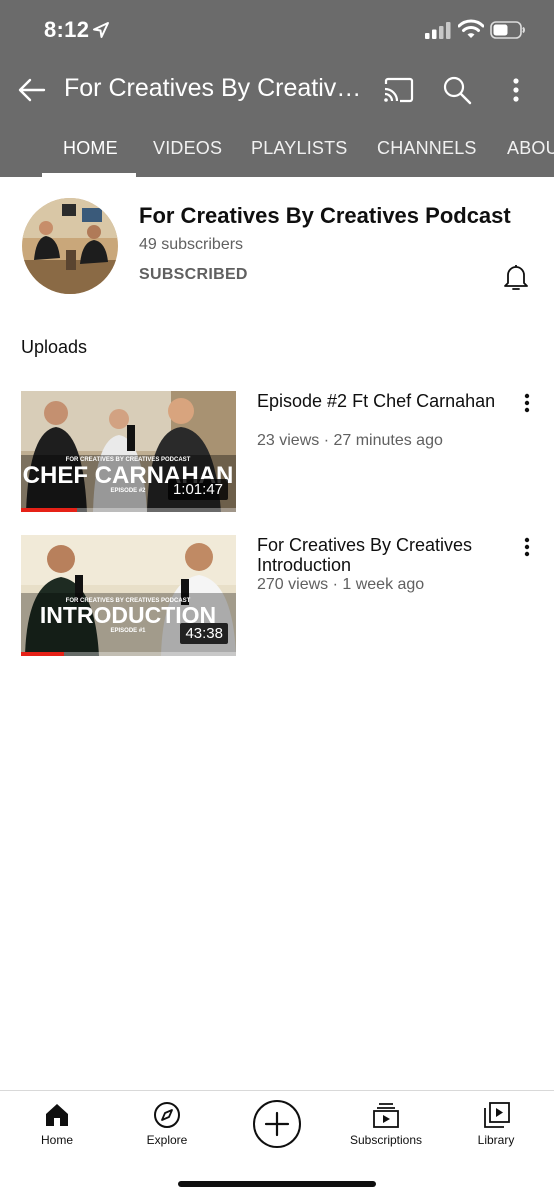 This screenshot has height=1200, width=554. Describe the element at coordinates (325, 215) in the screenshot. I see `channel-name: For Creatives By Creatives Podcast` at that location.